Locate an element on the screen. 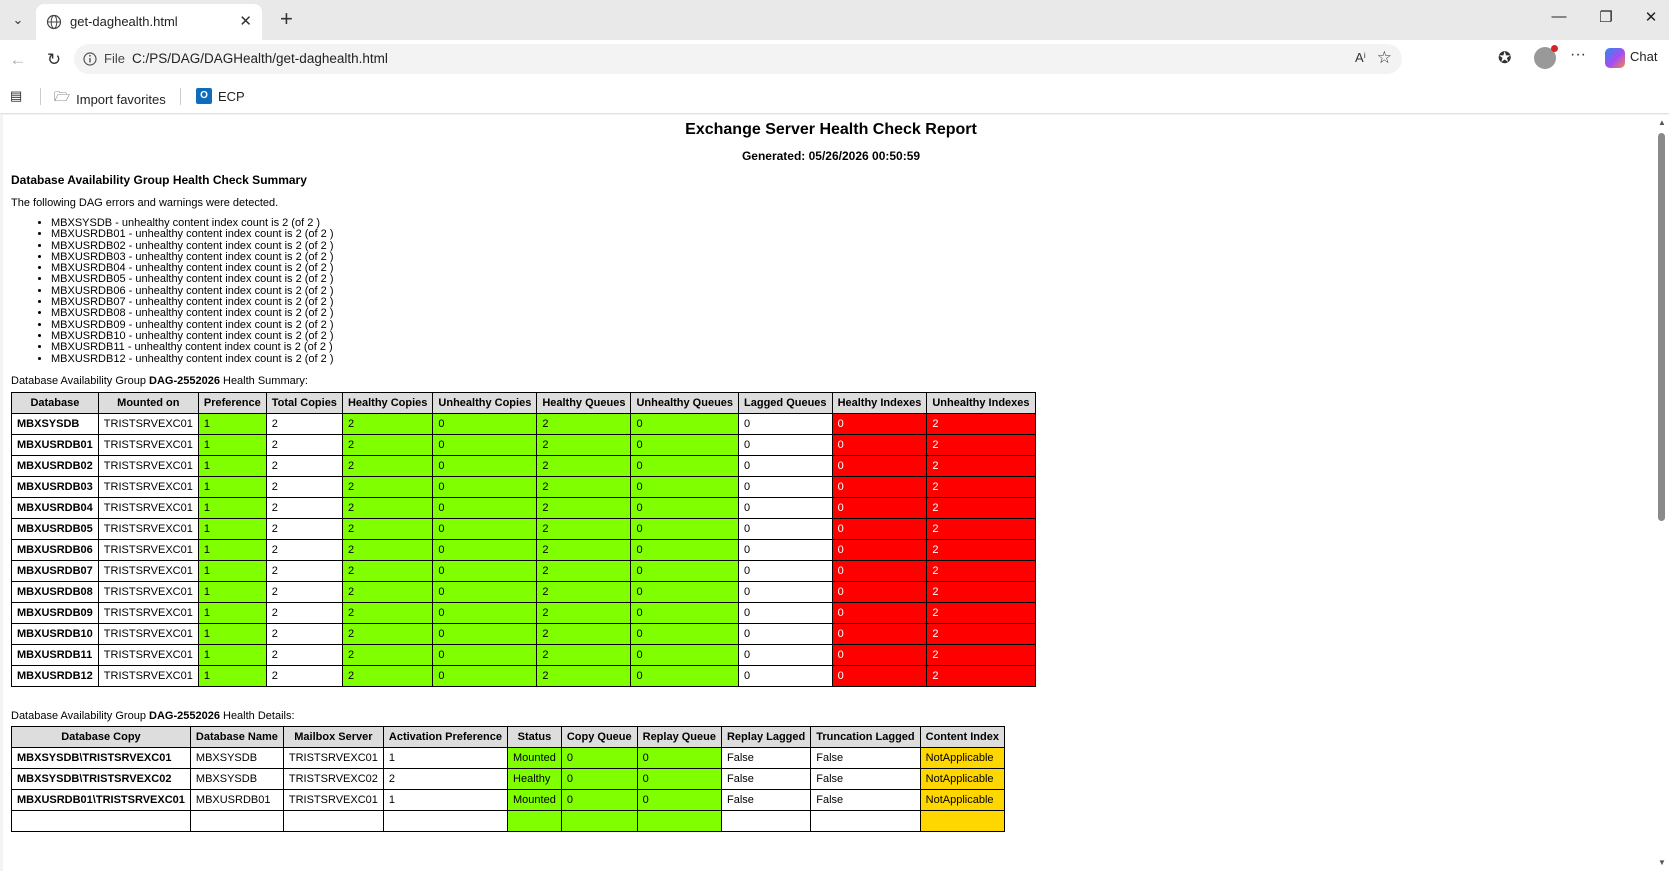 This screenshot has height=871, width=1669. table-cell: MBXUSRDB12 is located at coordinates (55, 676).